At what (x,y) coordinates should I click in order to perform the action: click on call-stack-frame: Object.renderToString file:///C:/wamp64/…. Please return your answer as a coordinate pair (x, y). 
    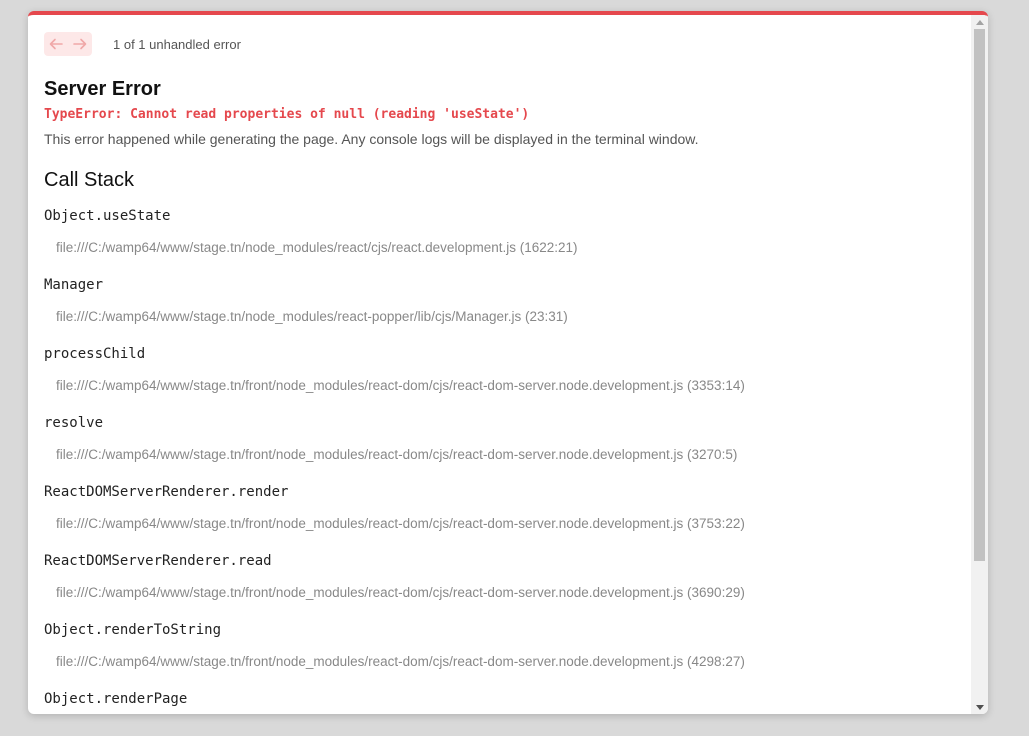
    Looking at the image, I should click on (507, 656).